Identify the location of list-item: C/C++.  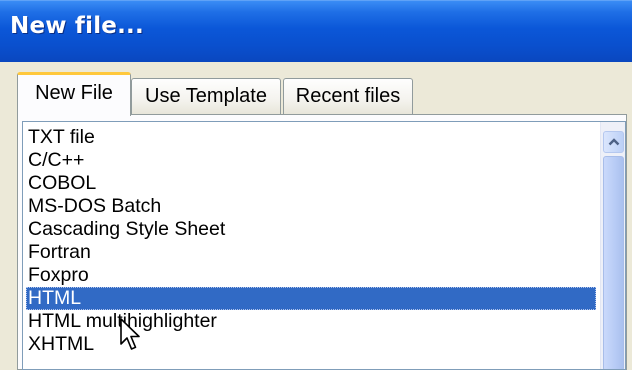
(311, 160).